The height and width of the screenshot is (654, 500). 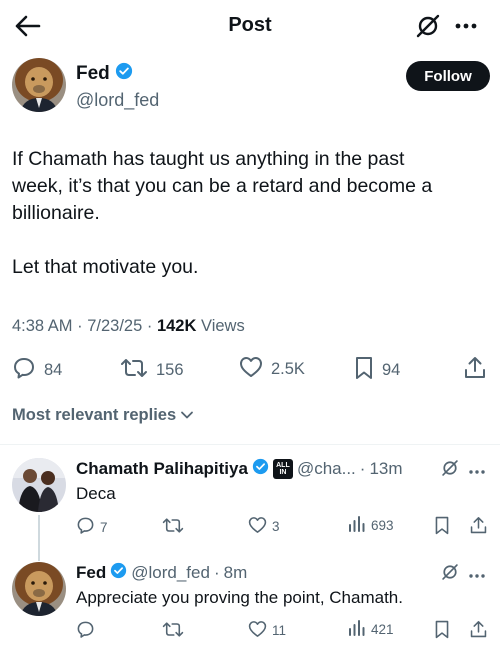 What do you see at coordinates (56, 213) in the screenshot?
I see `post-text-line: billionaire.` at bounding box center [56, 213].